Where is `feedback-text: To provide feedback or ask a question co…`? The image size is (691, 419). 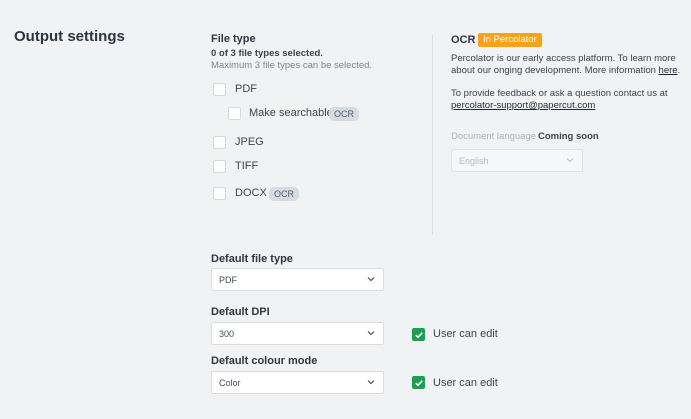 feedback-text: To provide feedback or ask a question co… is located at coordinates (559, 93).